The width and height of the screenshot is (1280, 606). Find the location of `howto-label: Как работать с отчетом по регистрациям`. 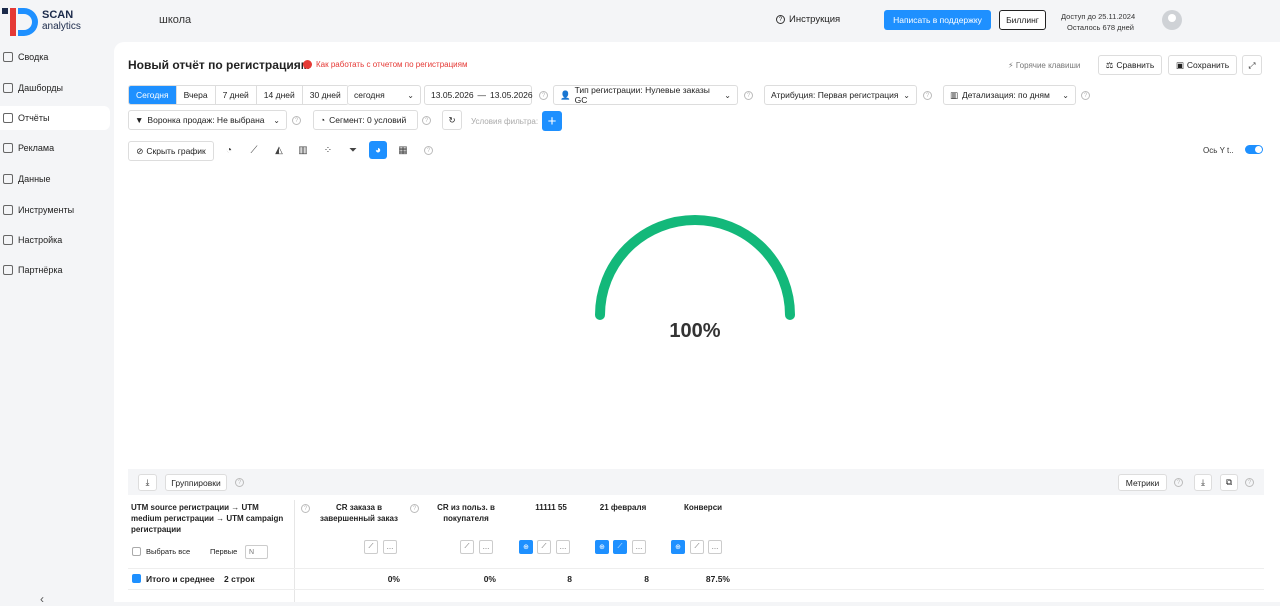

howto-label: Как работать с отчетом по регистрациям is located at coordinates (392, 64).